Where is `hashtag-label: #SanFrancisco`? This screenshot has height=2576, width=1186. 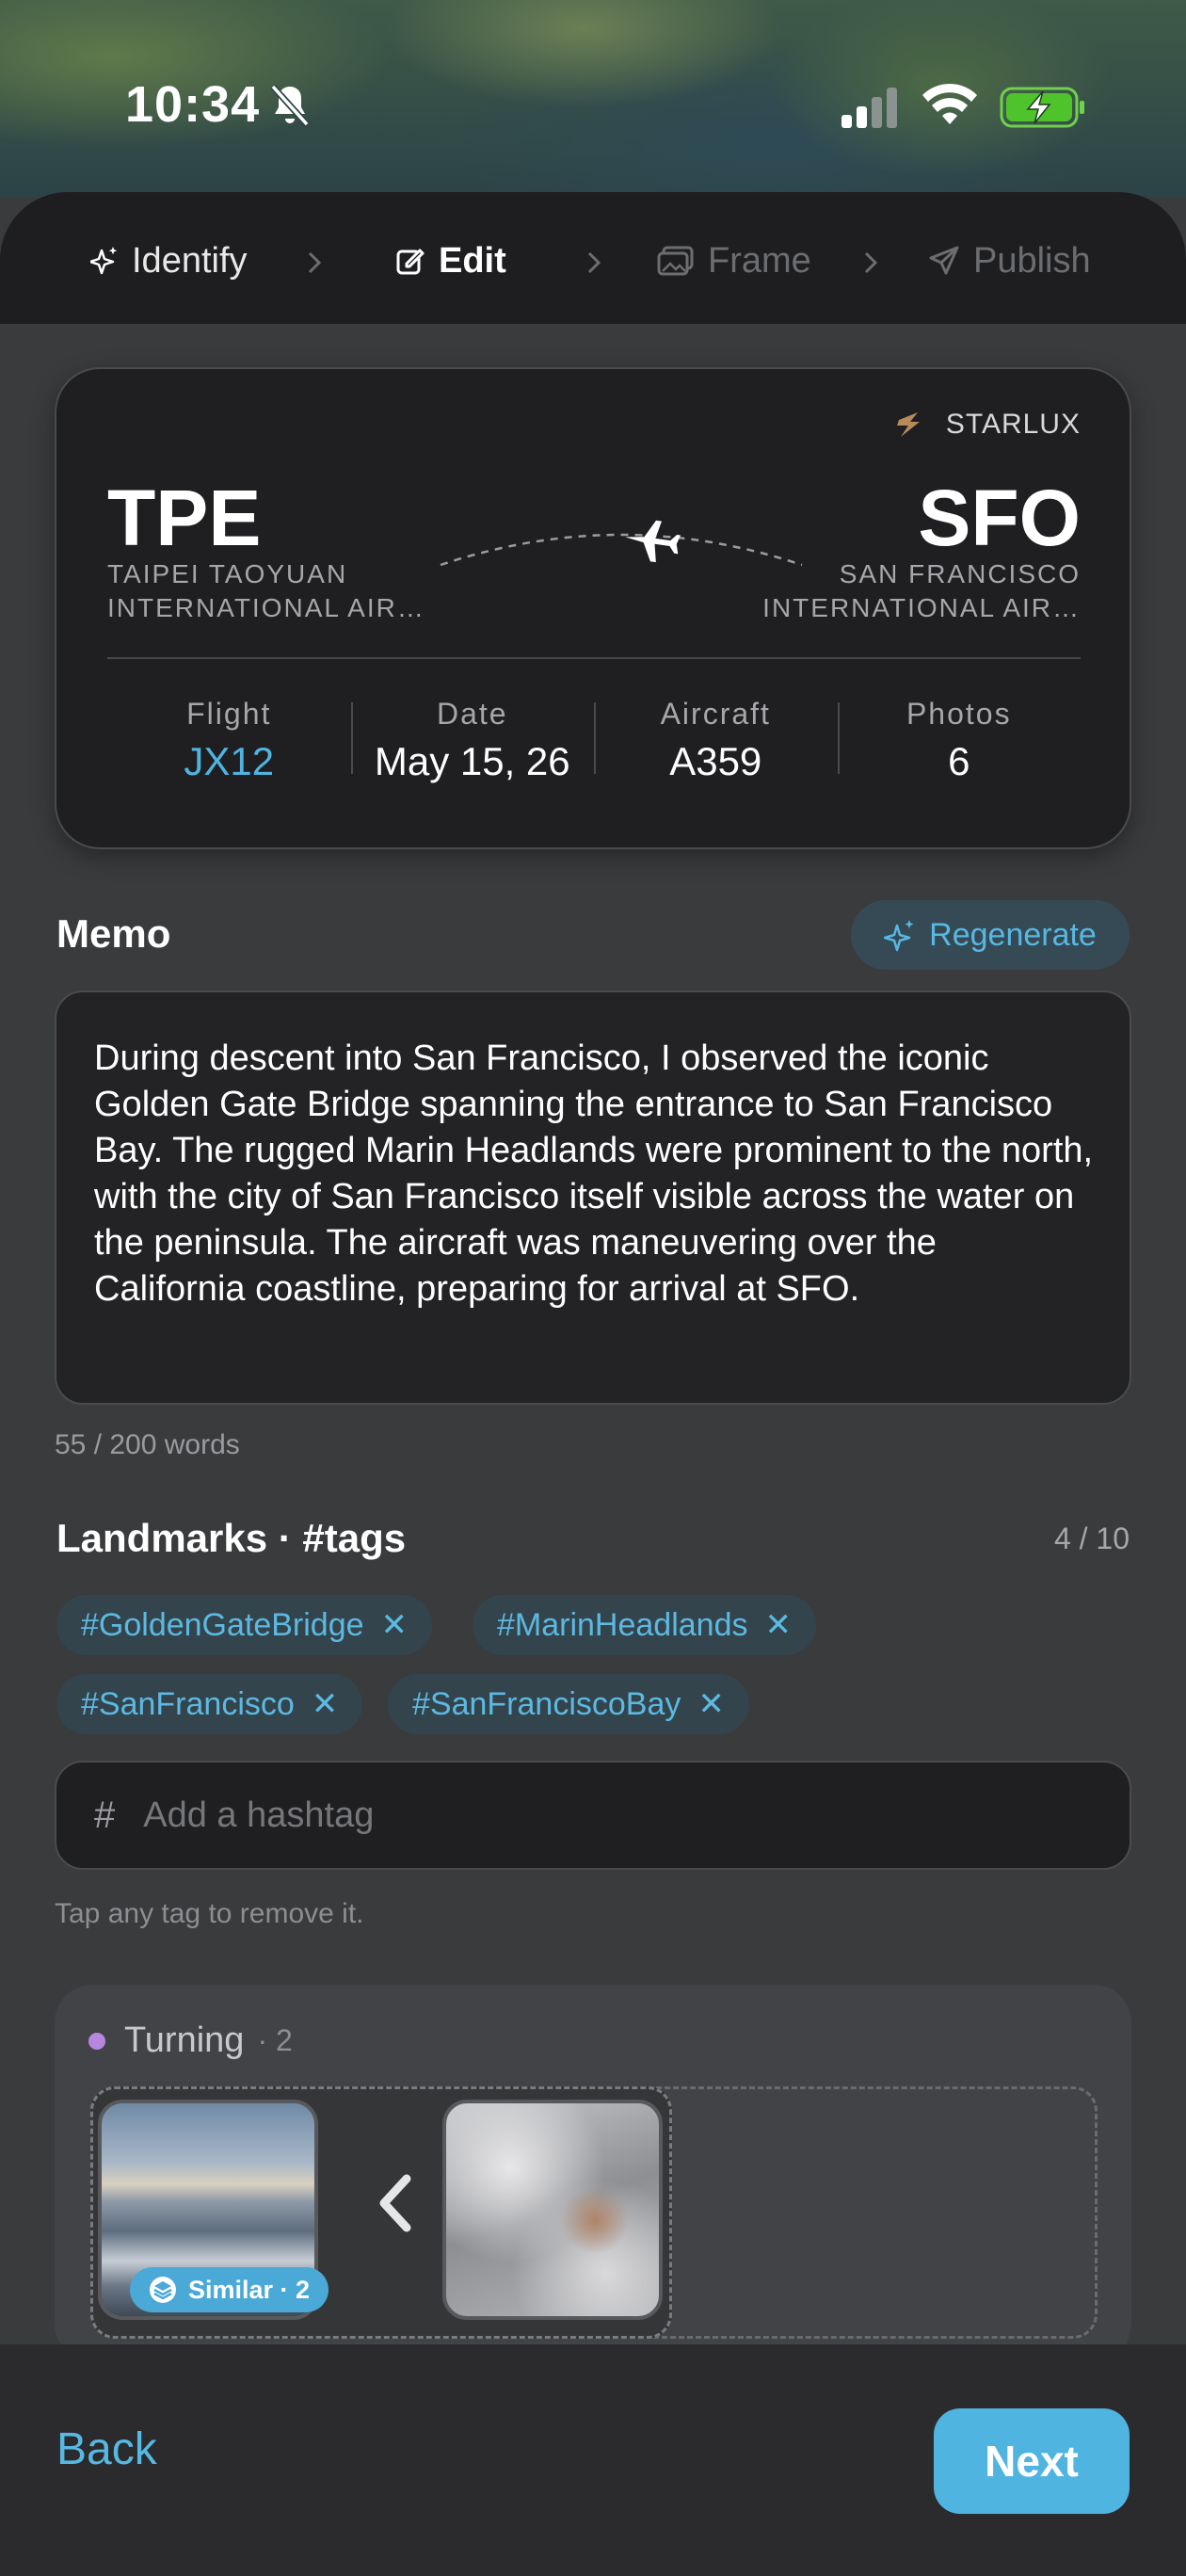
hashtag-label: #SanFrancisco is located at coordinates (188, 1703).